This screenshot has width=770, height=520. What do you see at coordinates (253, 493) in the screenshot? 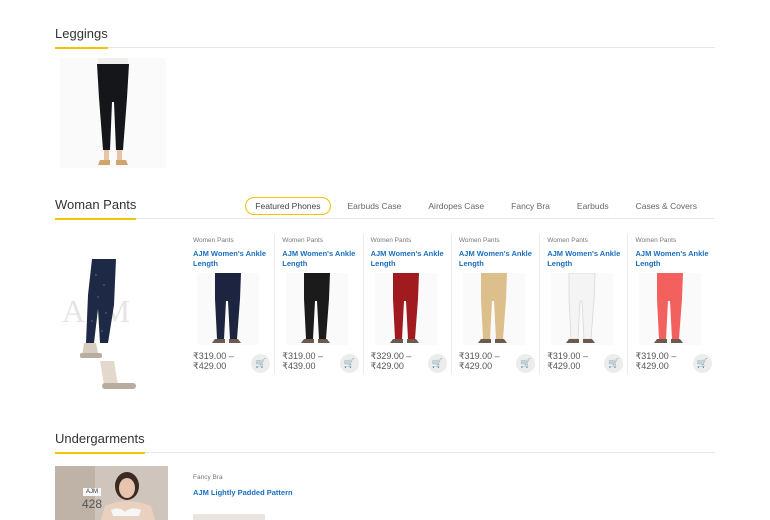
I see `product-name-link: AJM Lightly Padded Pattern` at bounding box center [253, 493].